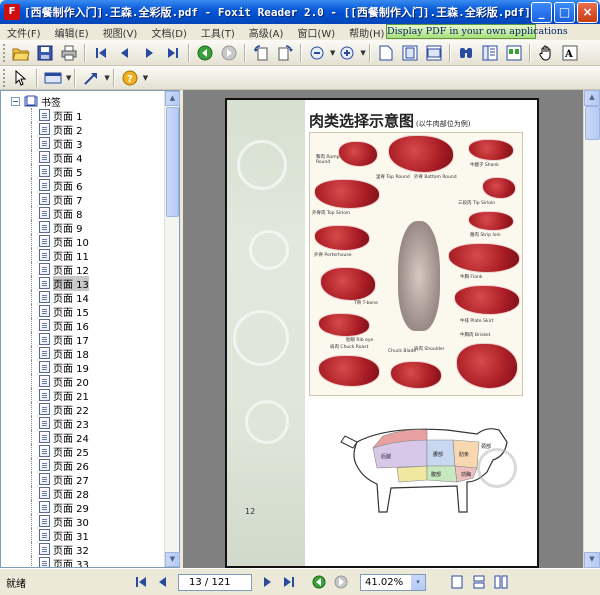 The width and height of the screenshot is (600, 595). Describe the element at coordinates (82, 423) in the screenshot. I see `bookmark-item: 页面 23` at that location.